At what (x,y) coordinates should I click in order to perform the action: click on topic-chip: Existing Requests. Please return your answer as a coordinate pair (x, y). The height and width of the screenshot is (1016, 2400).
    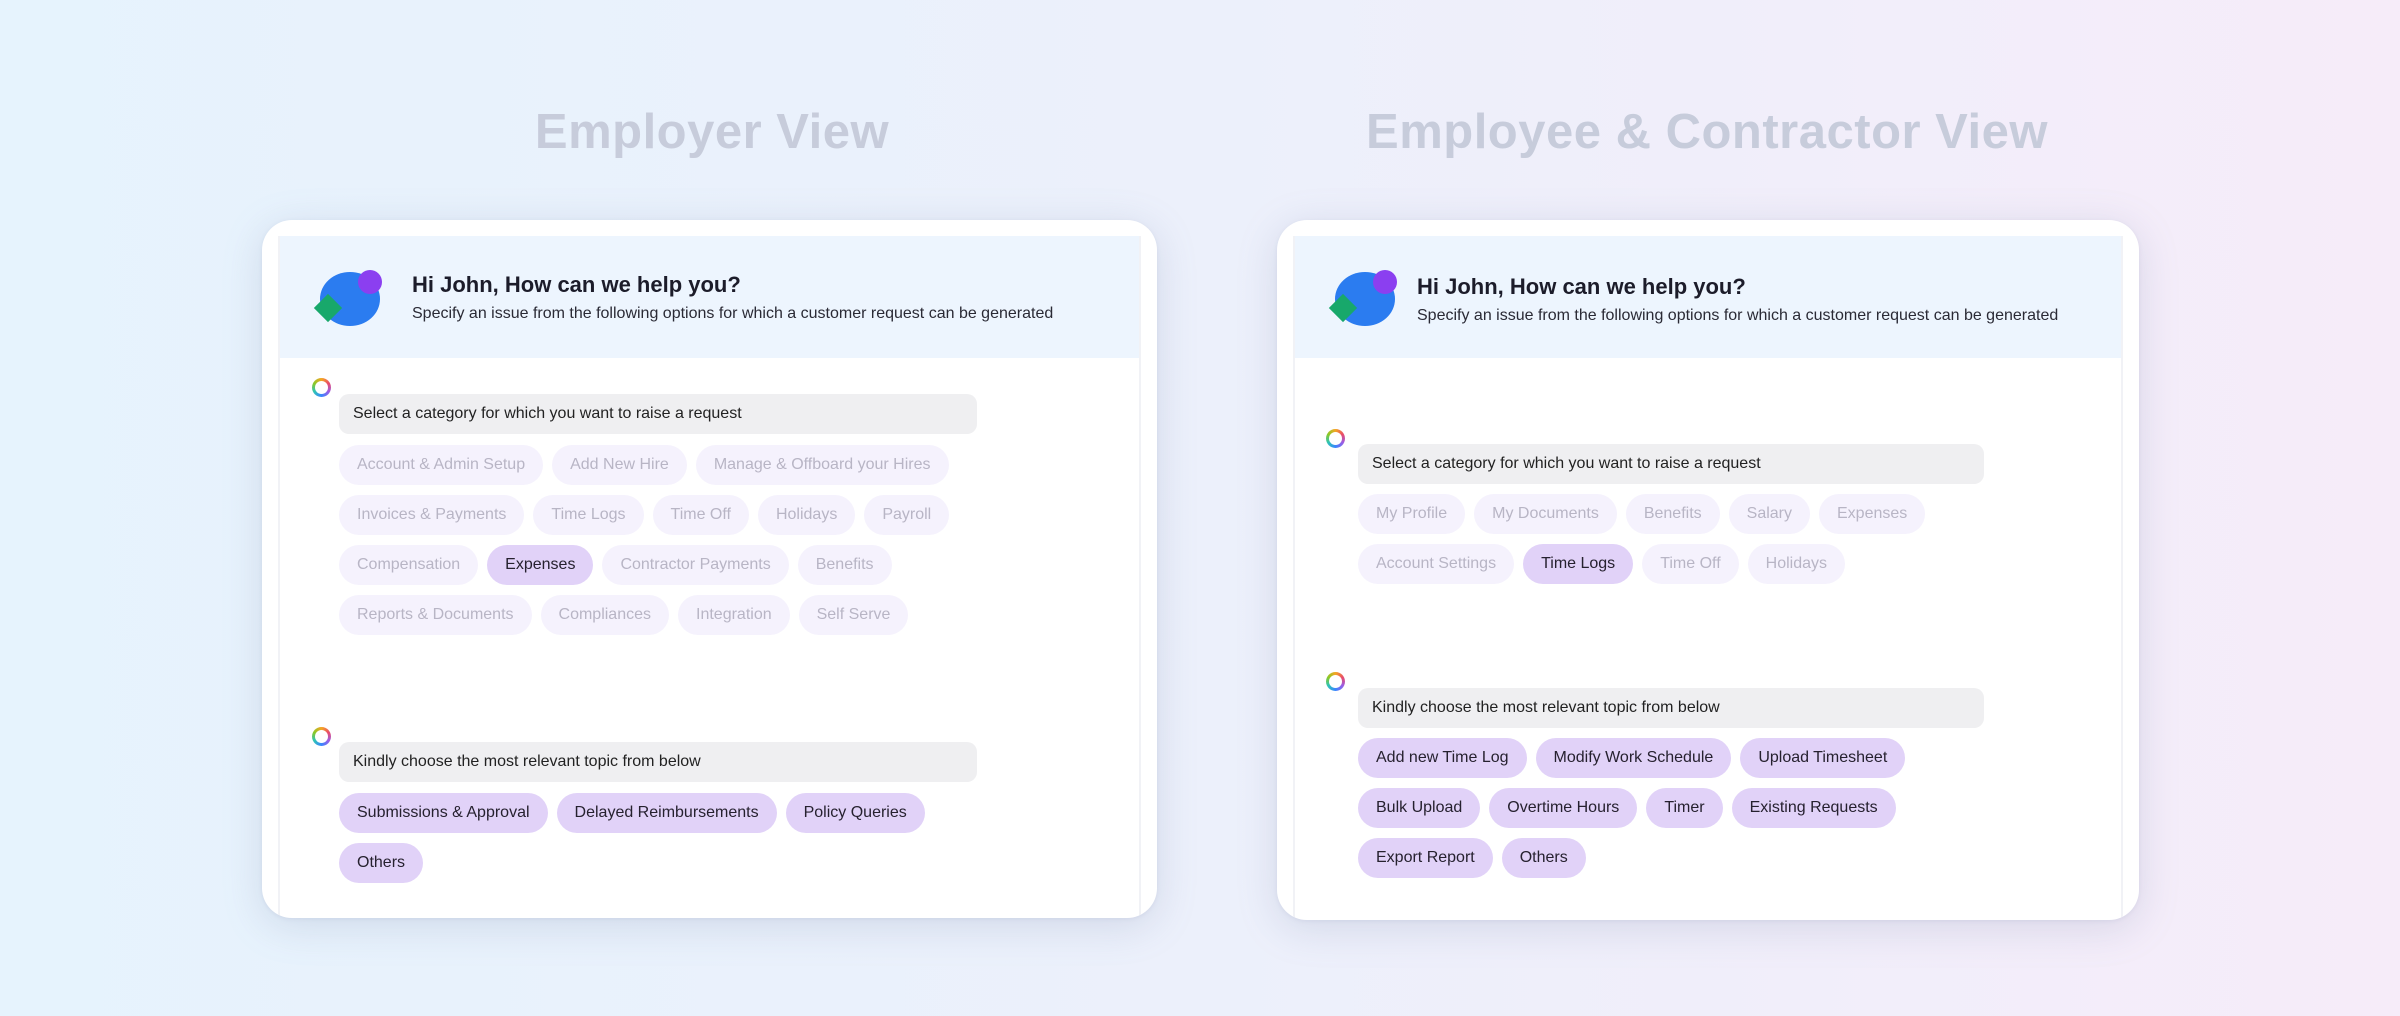
    Looking at the image, I should click on (1813, 808).